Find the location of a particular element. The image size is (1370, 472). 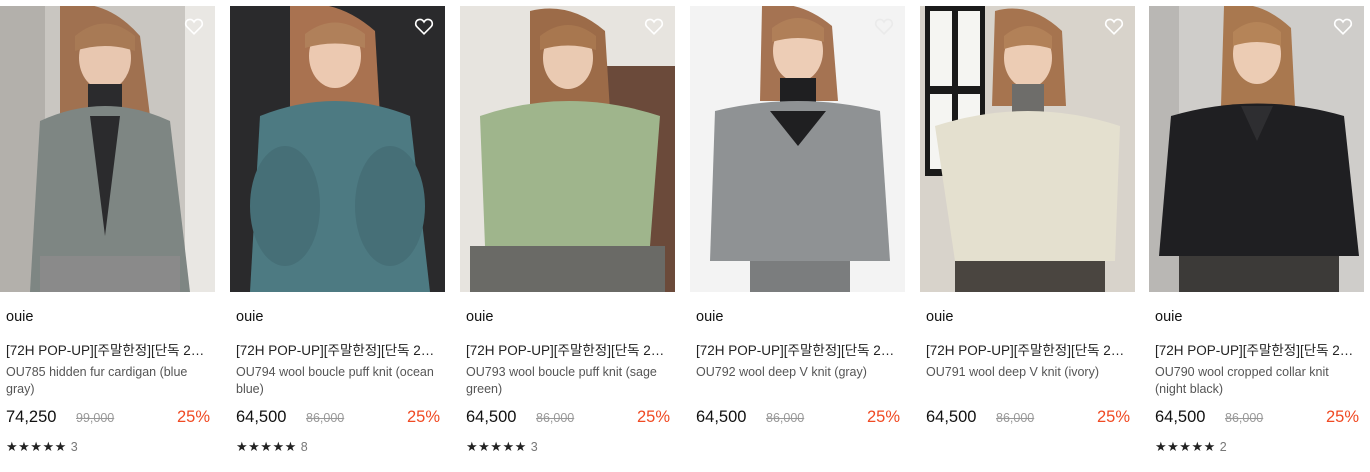

product-name: OU792 wool deep V knit (gray) is located at coordinates (798, 372).